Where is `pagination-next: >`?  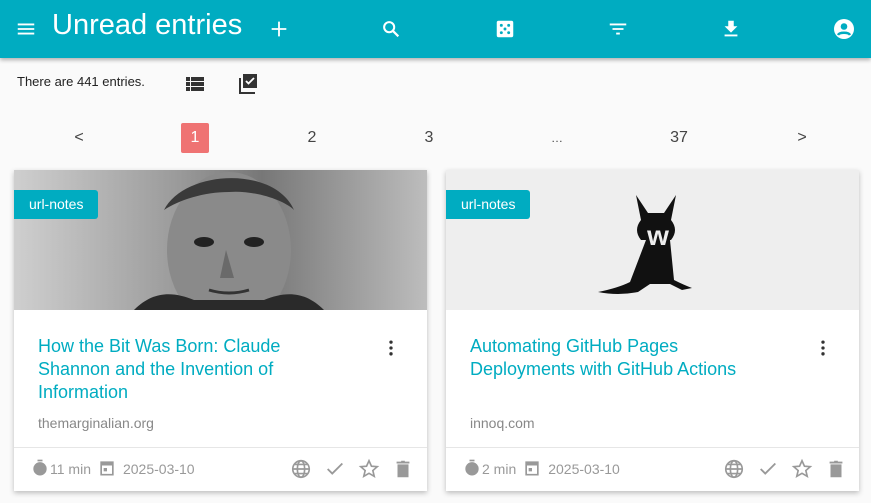 pagination-next: > is located at coordinates (802, 138).